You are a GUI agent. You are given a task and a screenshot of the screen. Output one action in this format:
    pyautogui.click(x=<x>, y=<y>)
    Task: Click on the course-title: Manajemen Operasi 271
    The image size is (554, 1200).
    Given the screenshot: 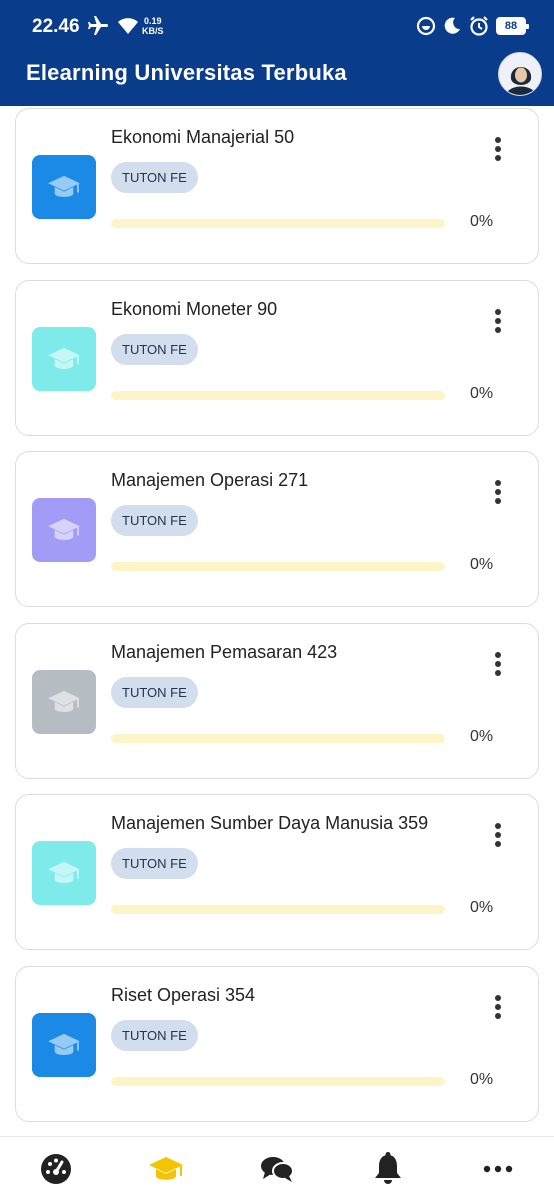 What is the action you would take?
    pyautogui.click(x=209, y=480)
    